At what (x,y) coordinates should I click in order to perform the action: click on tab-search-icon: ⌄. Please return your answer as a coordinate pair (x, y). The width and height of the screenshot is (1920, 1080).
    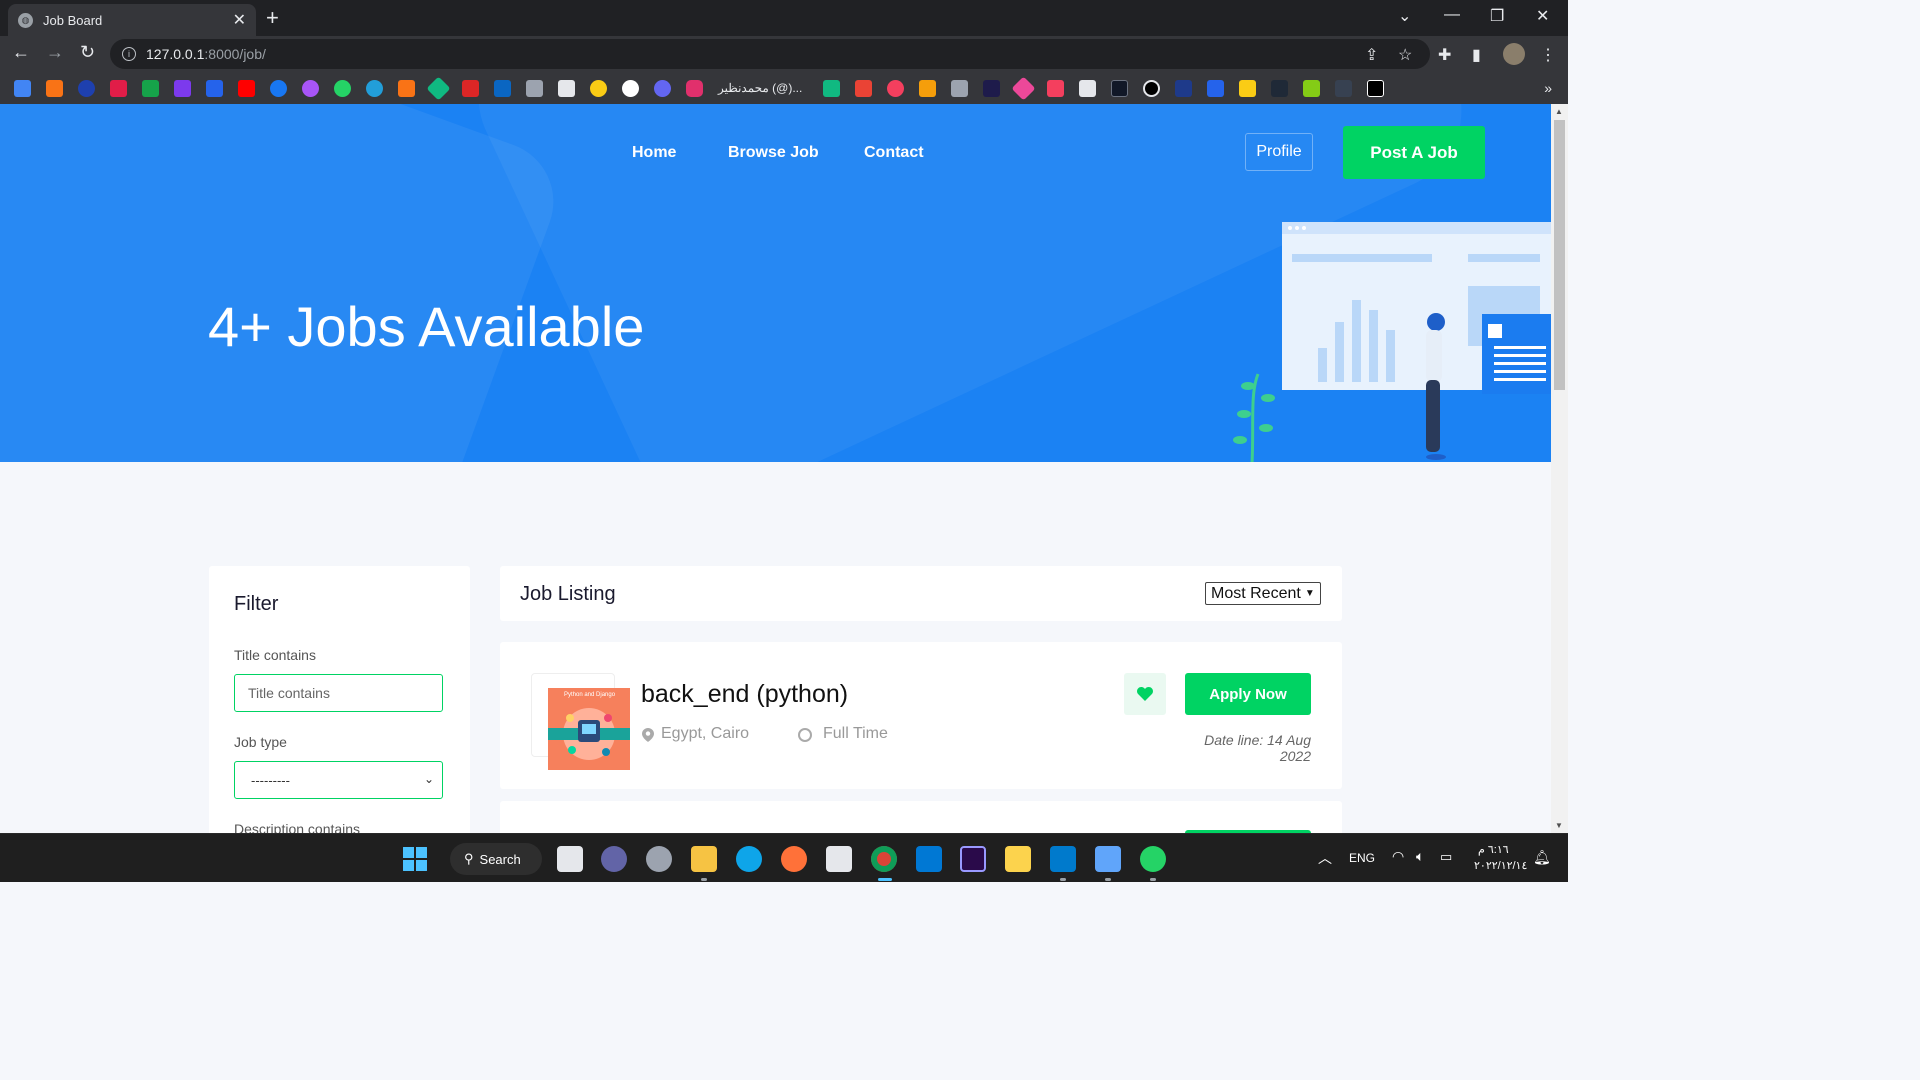
    Looking at the image, I should click on (1404, 16).